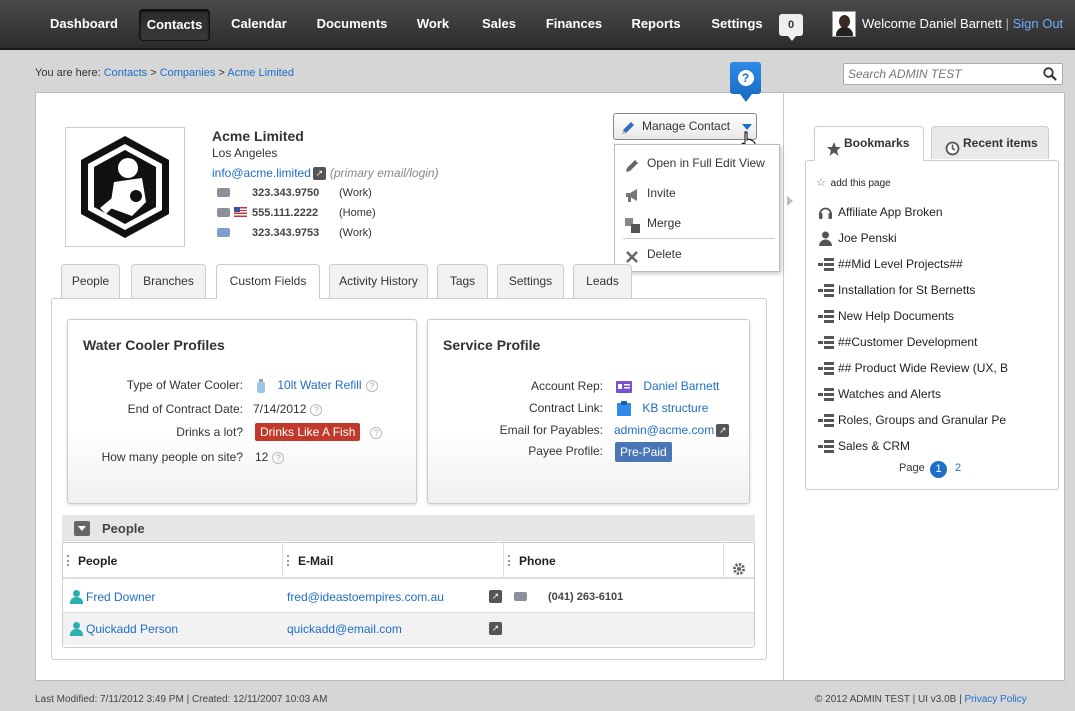 This screenshot has width=1075, height=711. Describe the element at coordinates (602, 281) in the screenshot. I see `tab-leads: Leads` at that location.